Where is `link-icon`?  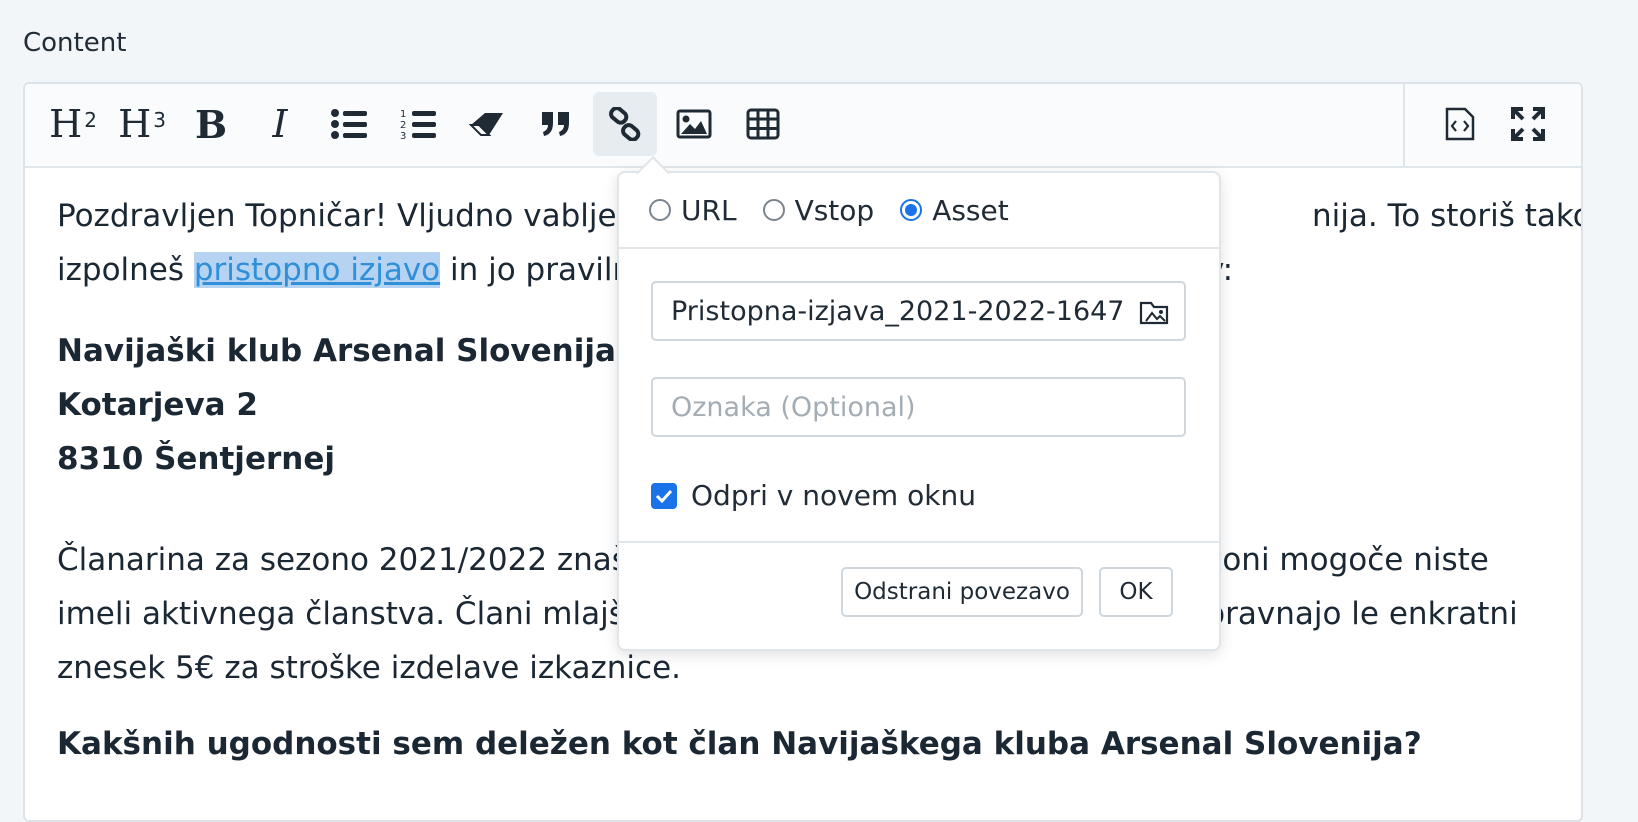 link-icon is located at coordinates (625, 124).